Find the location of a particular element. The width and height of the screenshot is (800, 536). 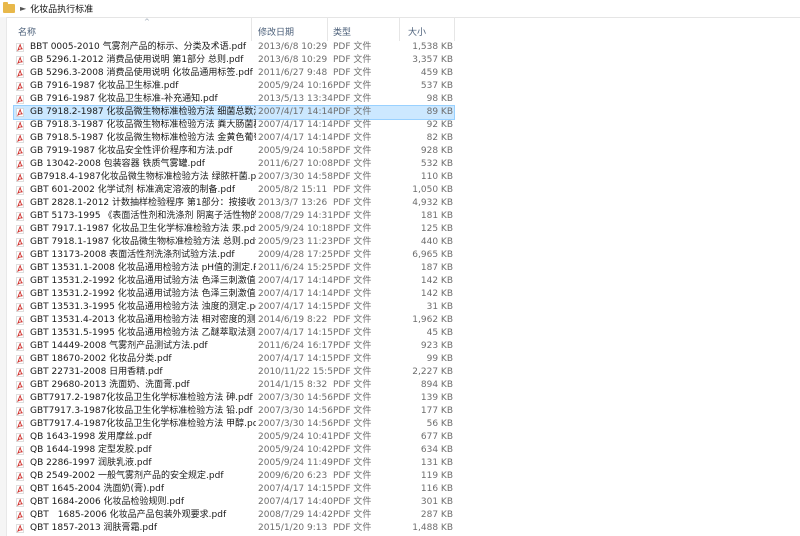

nav-pane-edge is located at coordinates (3, 276).